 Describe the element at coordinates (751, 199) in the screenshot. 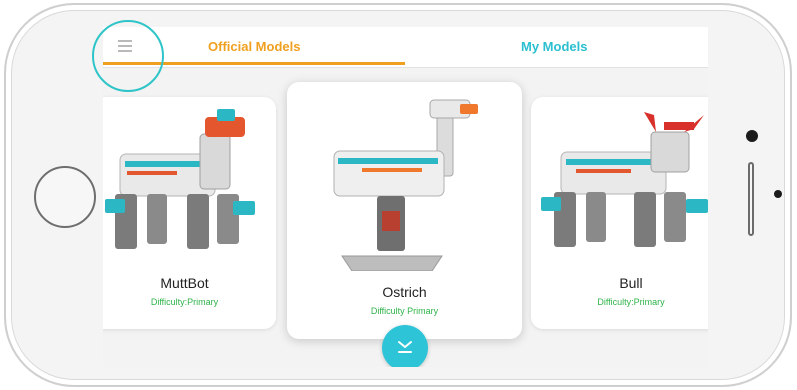

I see `earpiece-speaker` at that location.